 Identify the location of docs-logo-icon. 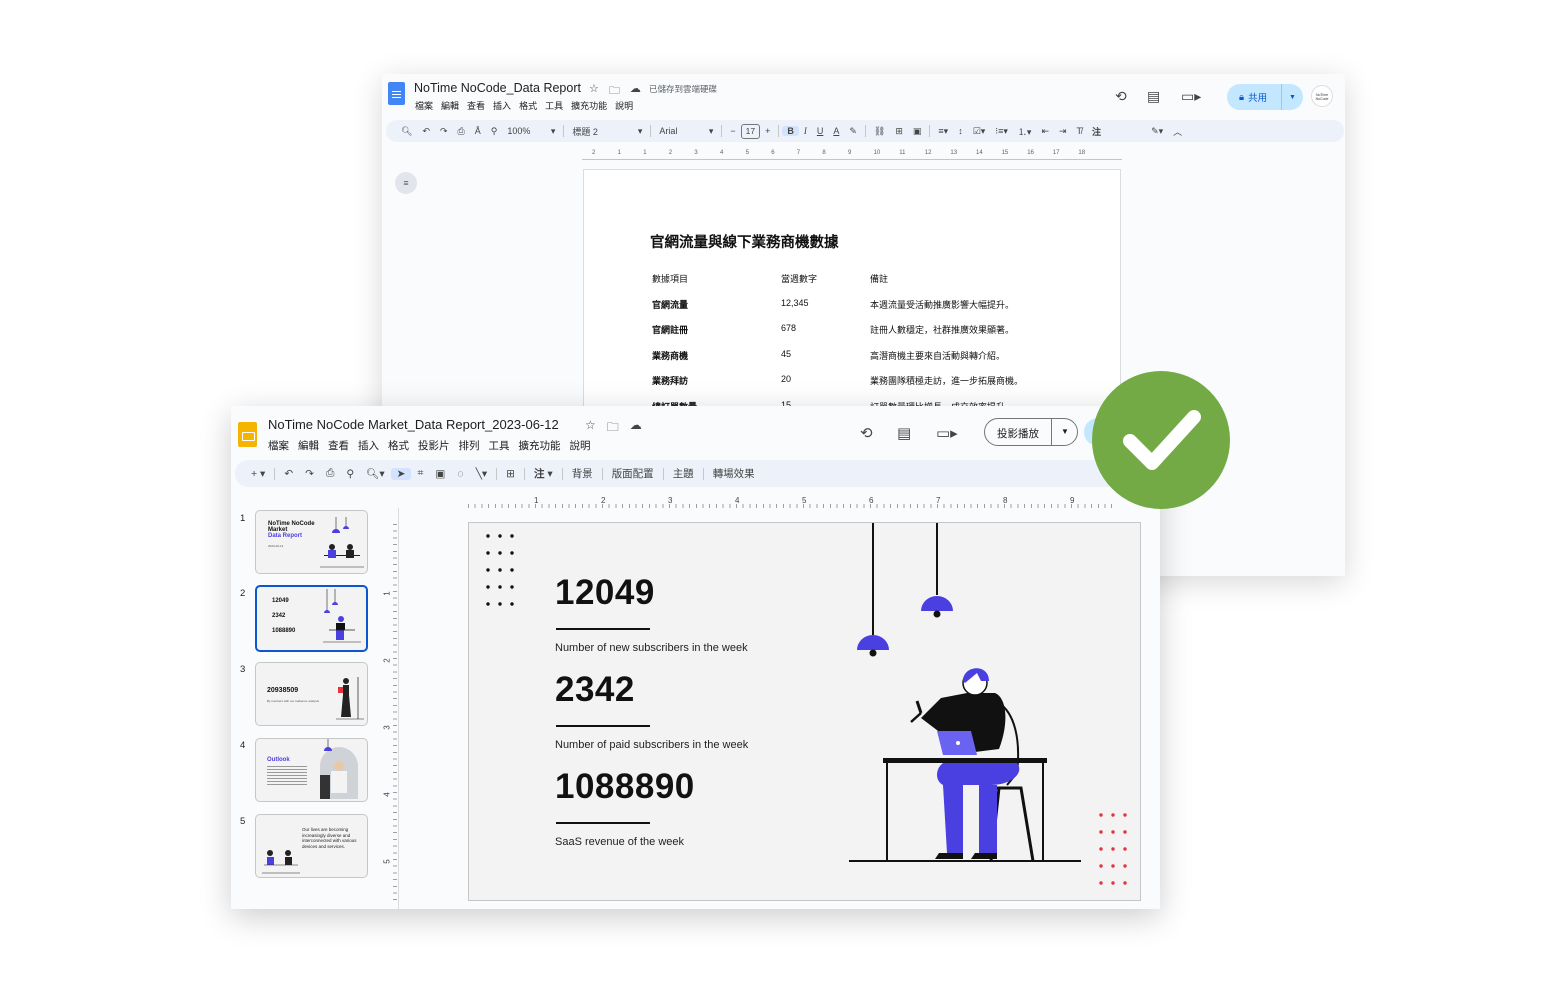
(396, 93).